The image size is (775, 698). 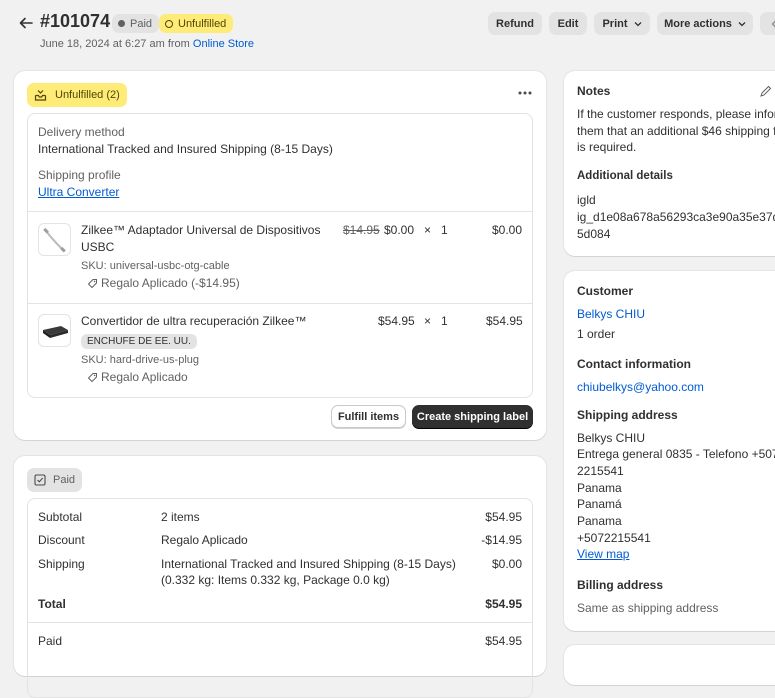 What do you see at coordinates (767, 23) in the screenshot?
I see `previous-order-button` at bounding box center [767, 23].